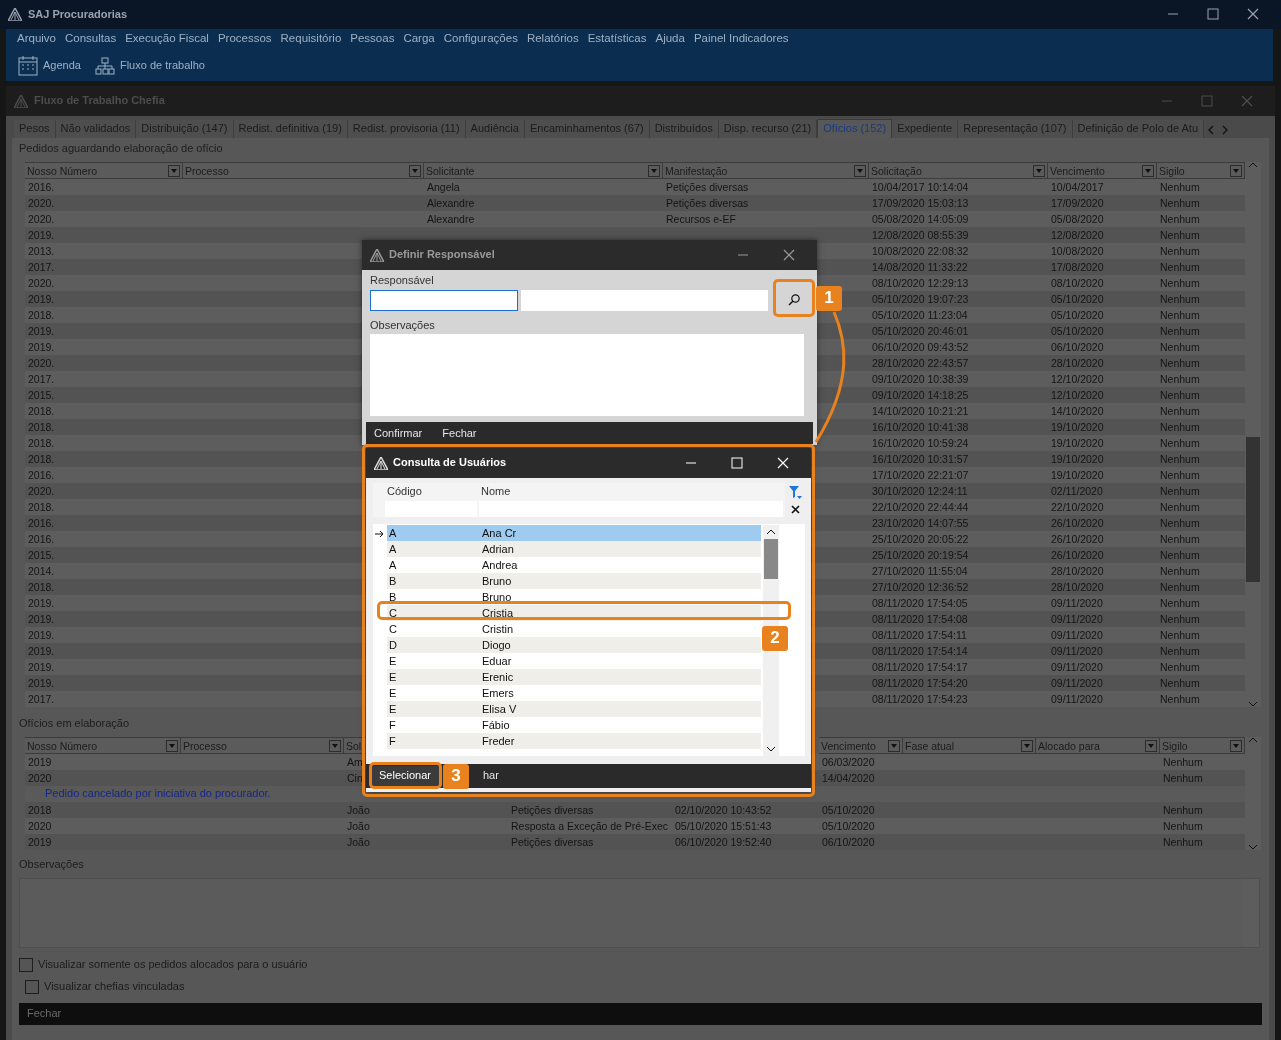 This screenshot has height=1040, width=1281. I want to click on table-cell: Adrian, so click(498, 549).